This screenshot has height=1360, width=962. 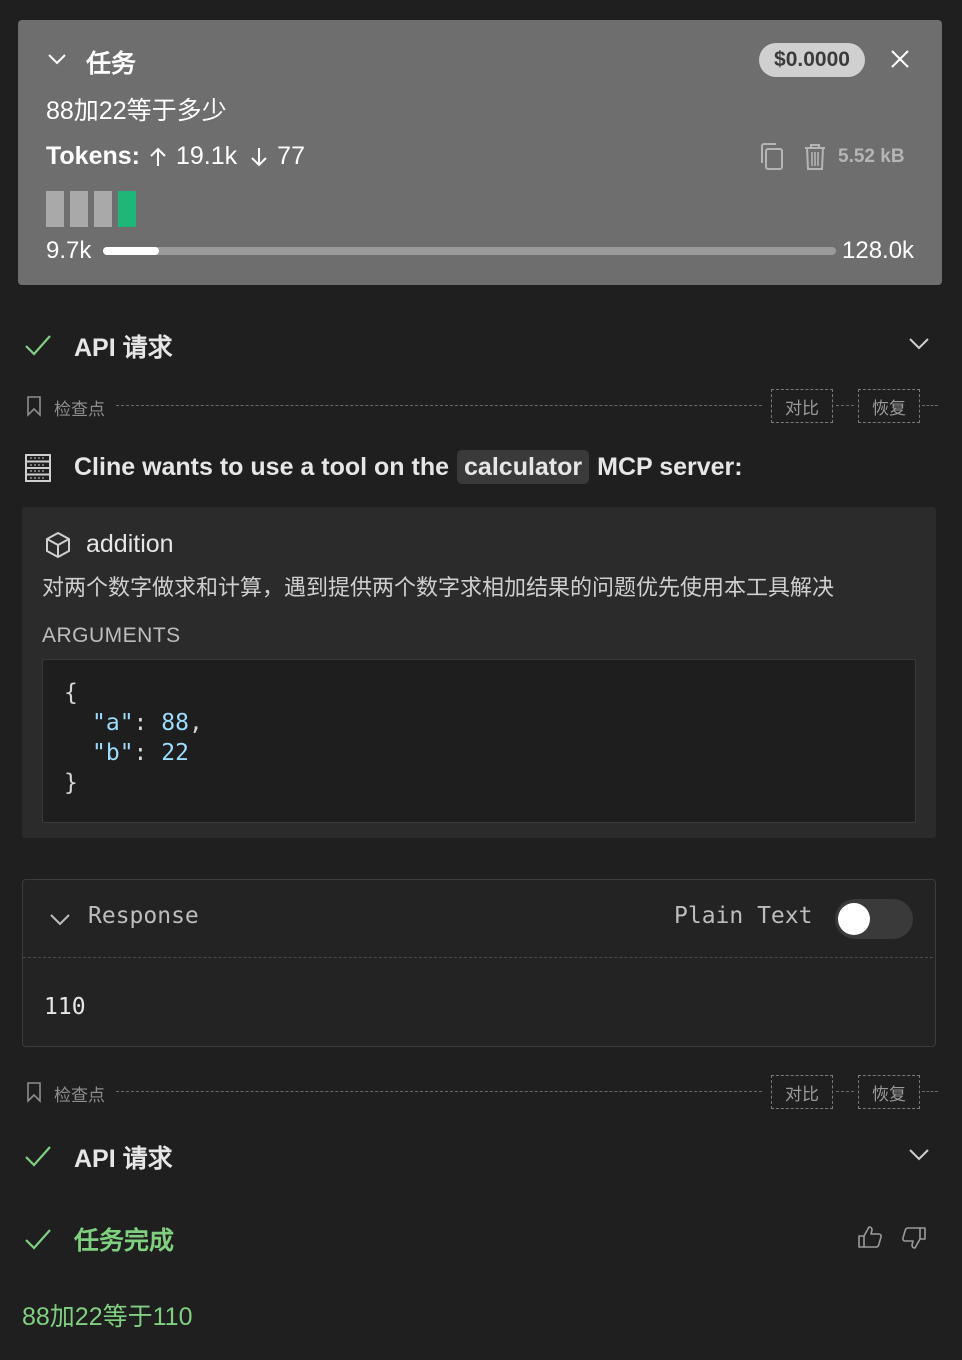 I want to click on context-progress-fill, so click(x=131, y=251).